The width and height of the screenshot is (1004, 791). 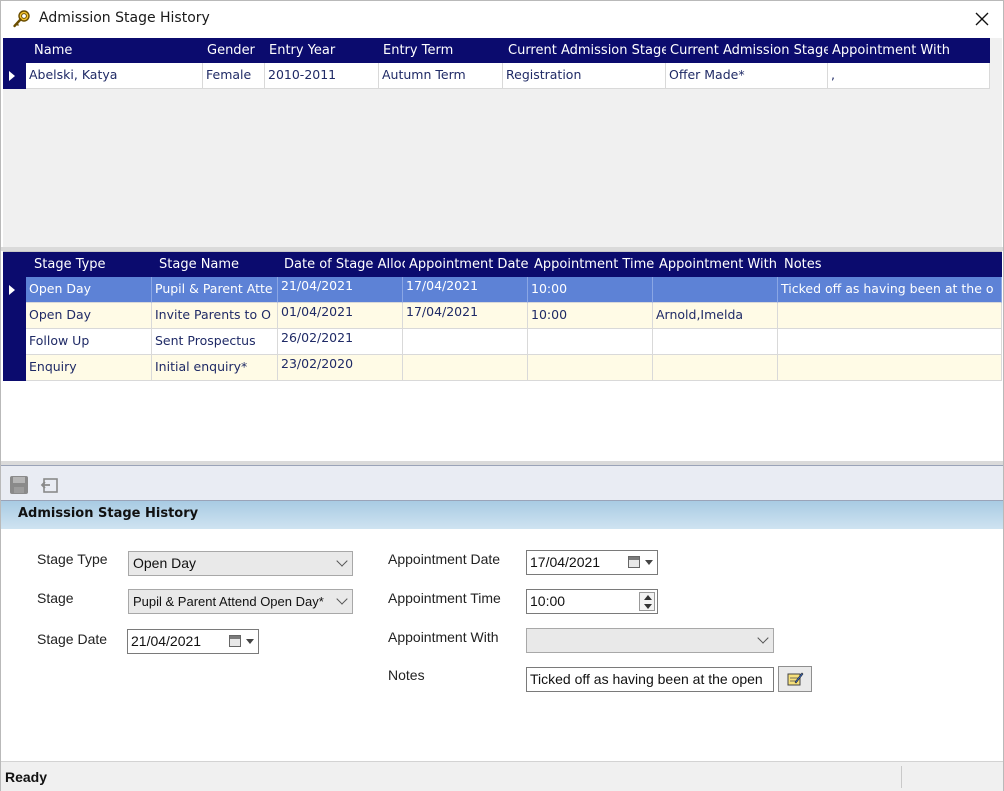 What do you see at coordinates (763, 638) in the screenshot?
I see `chevron-down-icon` at bounding box center [763, 638].